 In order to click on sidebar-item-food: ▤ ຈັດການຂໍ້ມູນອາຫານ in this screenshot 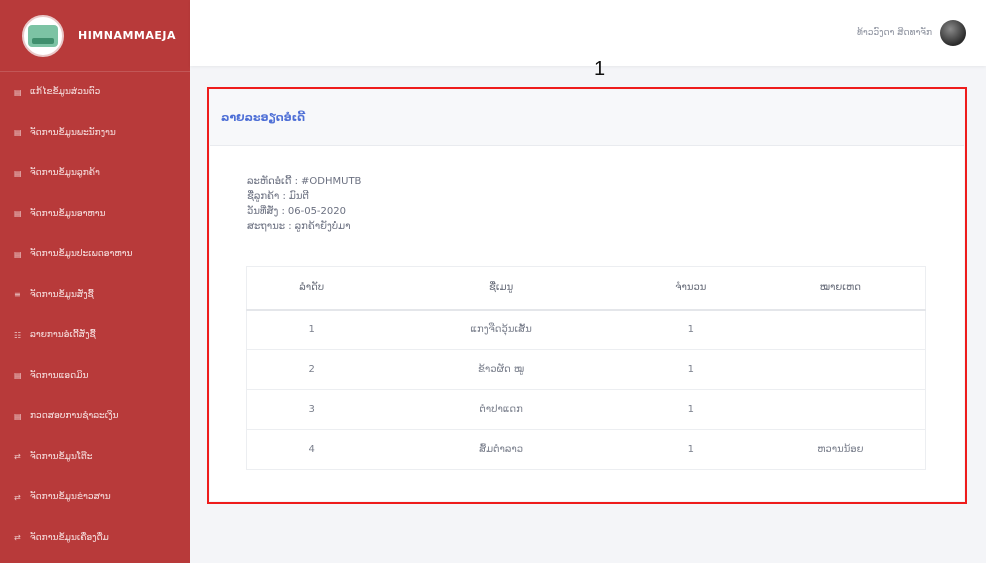, I will do `click(95, 214)`.